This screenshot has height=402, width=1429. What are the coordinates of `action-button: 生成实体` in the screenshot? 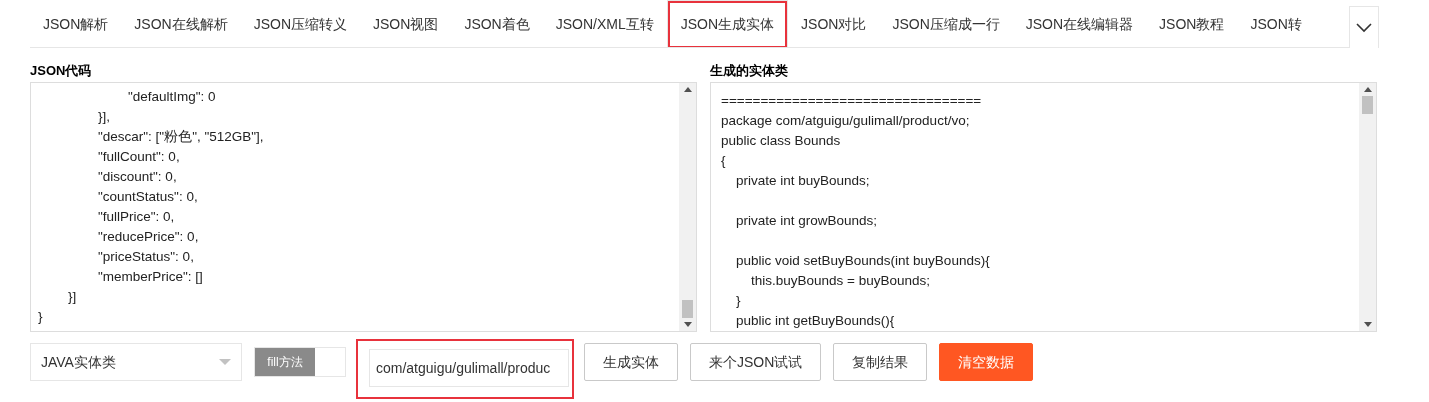 It's located at (631, 362).